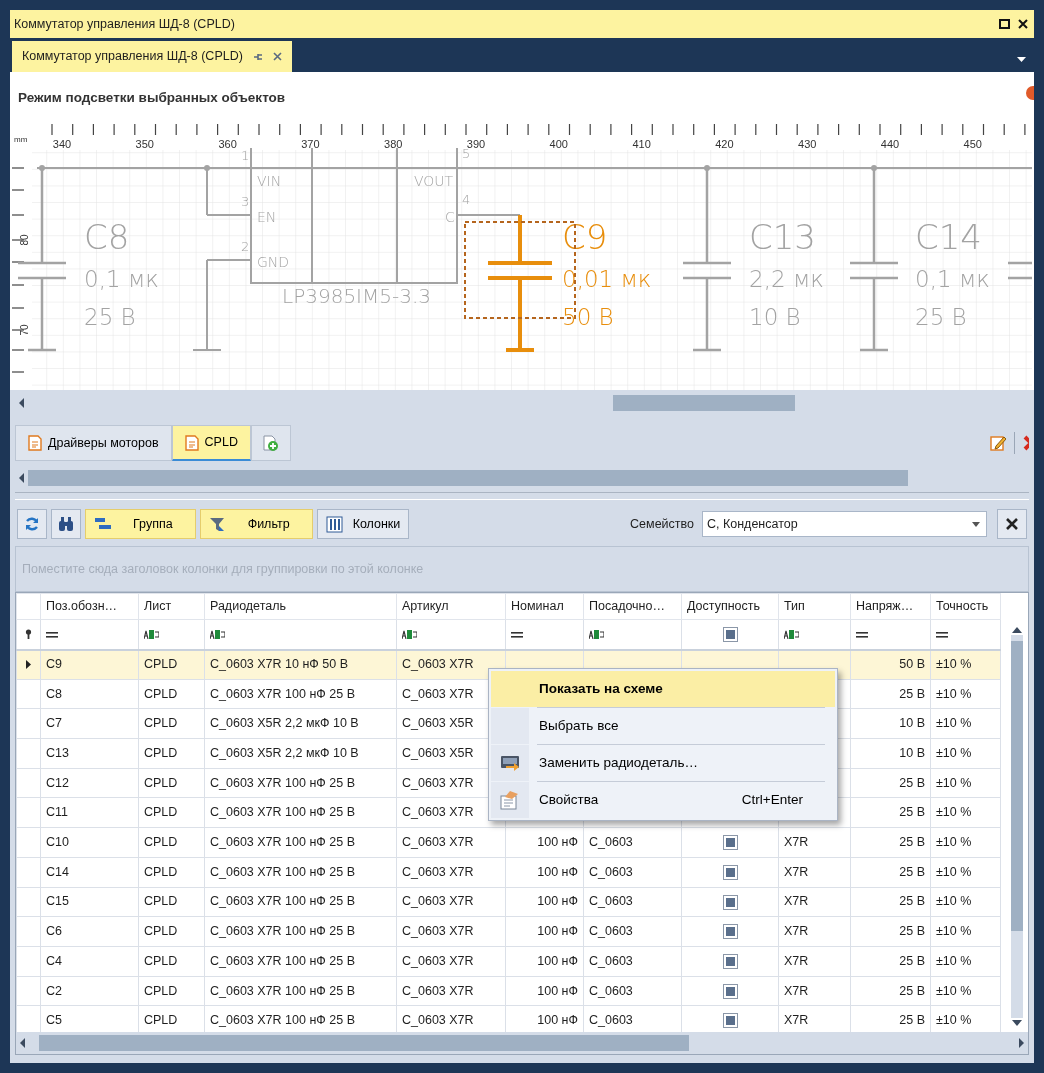 The height and width of the screenshot is (1073, 1044). I want to click on scroll-right-icon, so click(1021, 1043).